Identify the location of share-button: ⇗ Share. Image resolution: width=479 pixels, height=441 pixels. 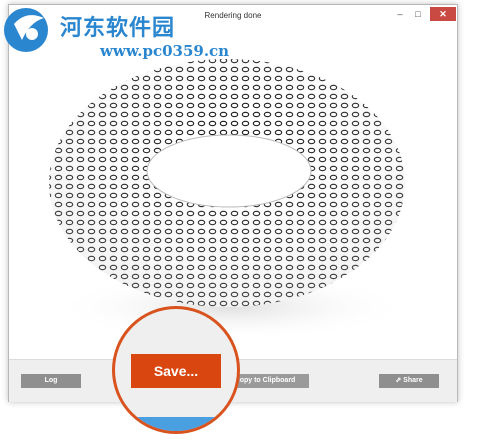
(409, 381).